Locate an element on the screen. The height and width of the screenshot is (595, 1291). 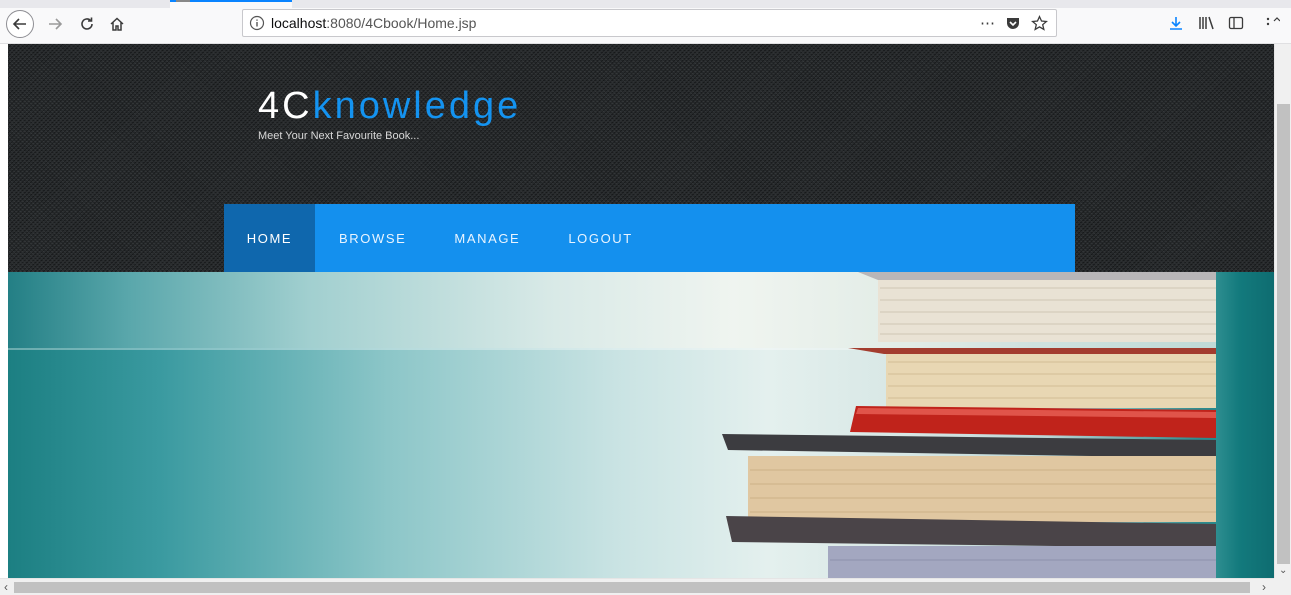
reload-icon is located at coordinates (87, 23).